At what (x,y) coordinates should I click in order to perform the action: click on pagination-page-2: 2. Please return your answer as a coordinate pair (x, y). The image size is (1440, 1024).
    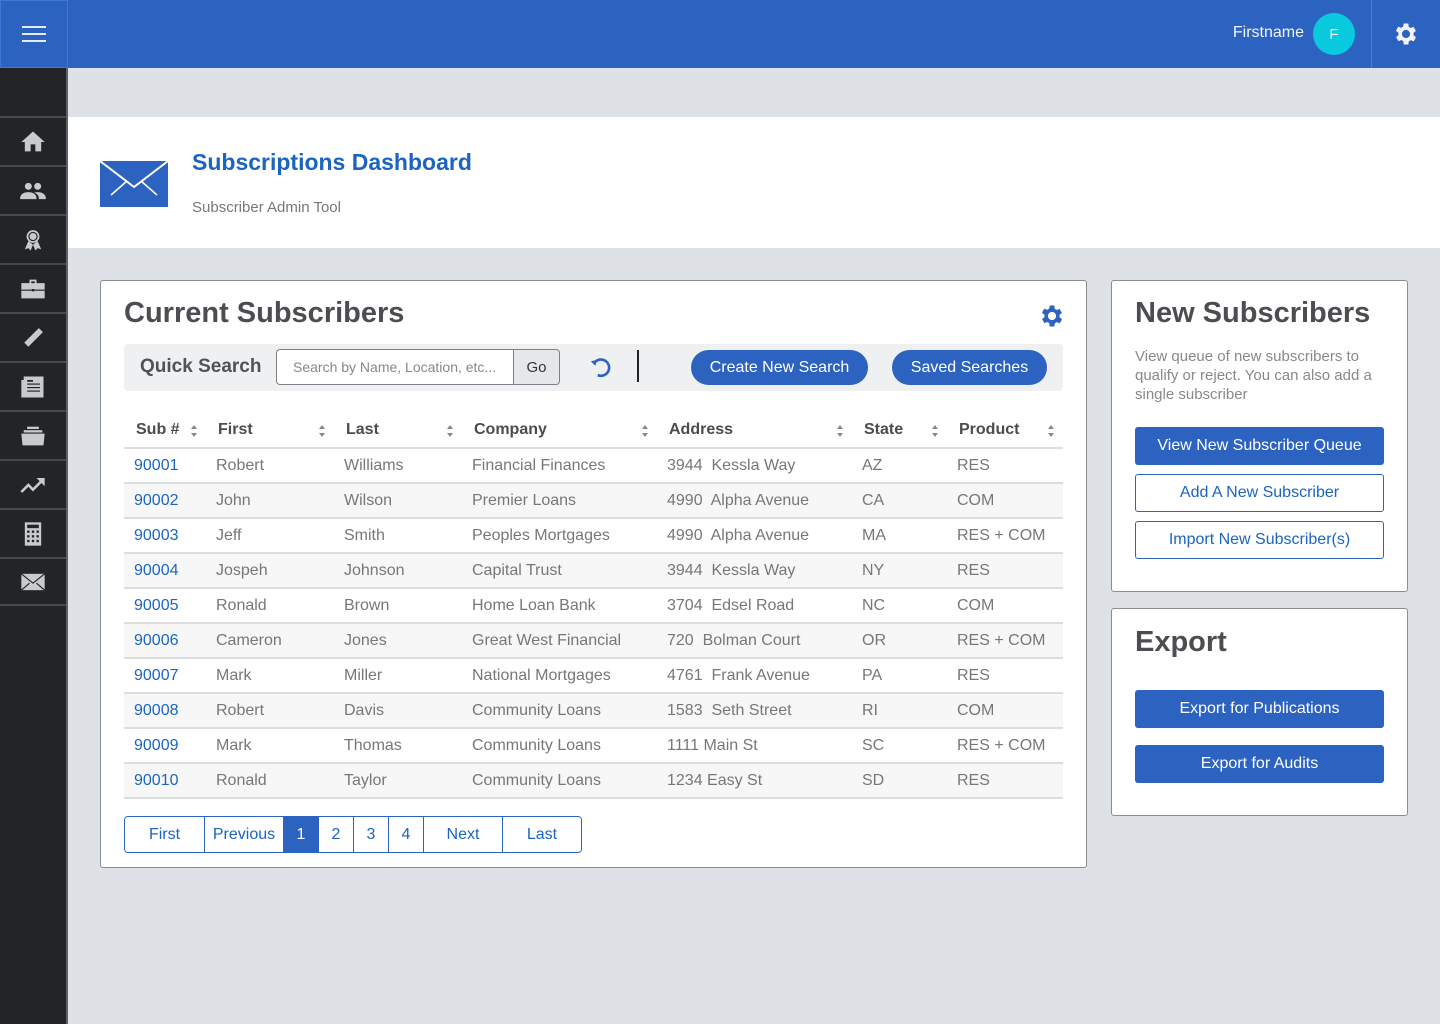
    Looking at the image, I should click on (335, 834).